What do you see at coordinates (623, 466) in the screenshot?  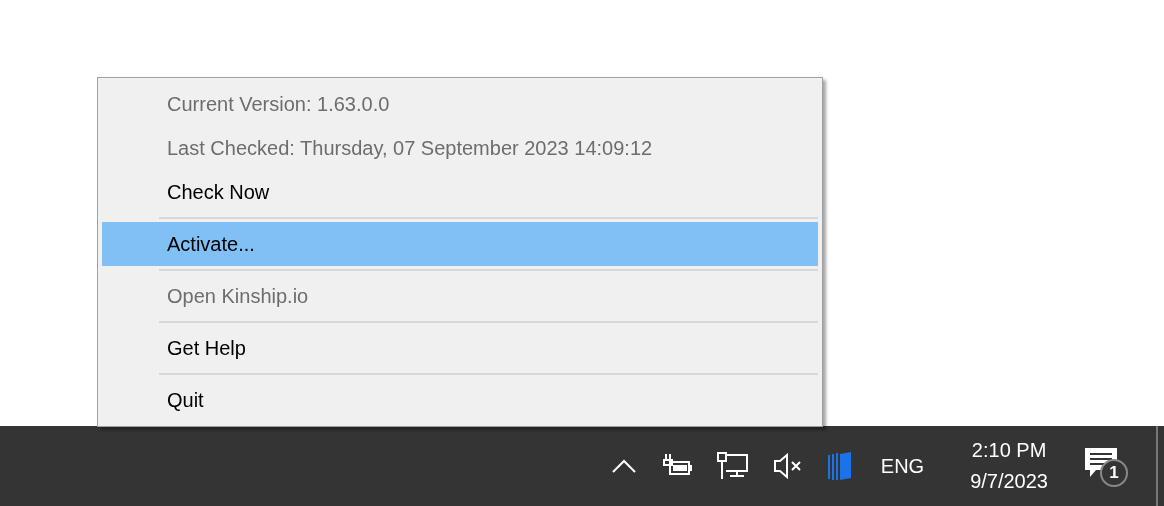 I see `chevron-up-icon` at bounding box center [623, 466].